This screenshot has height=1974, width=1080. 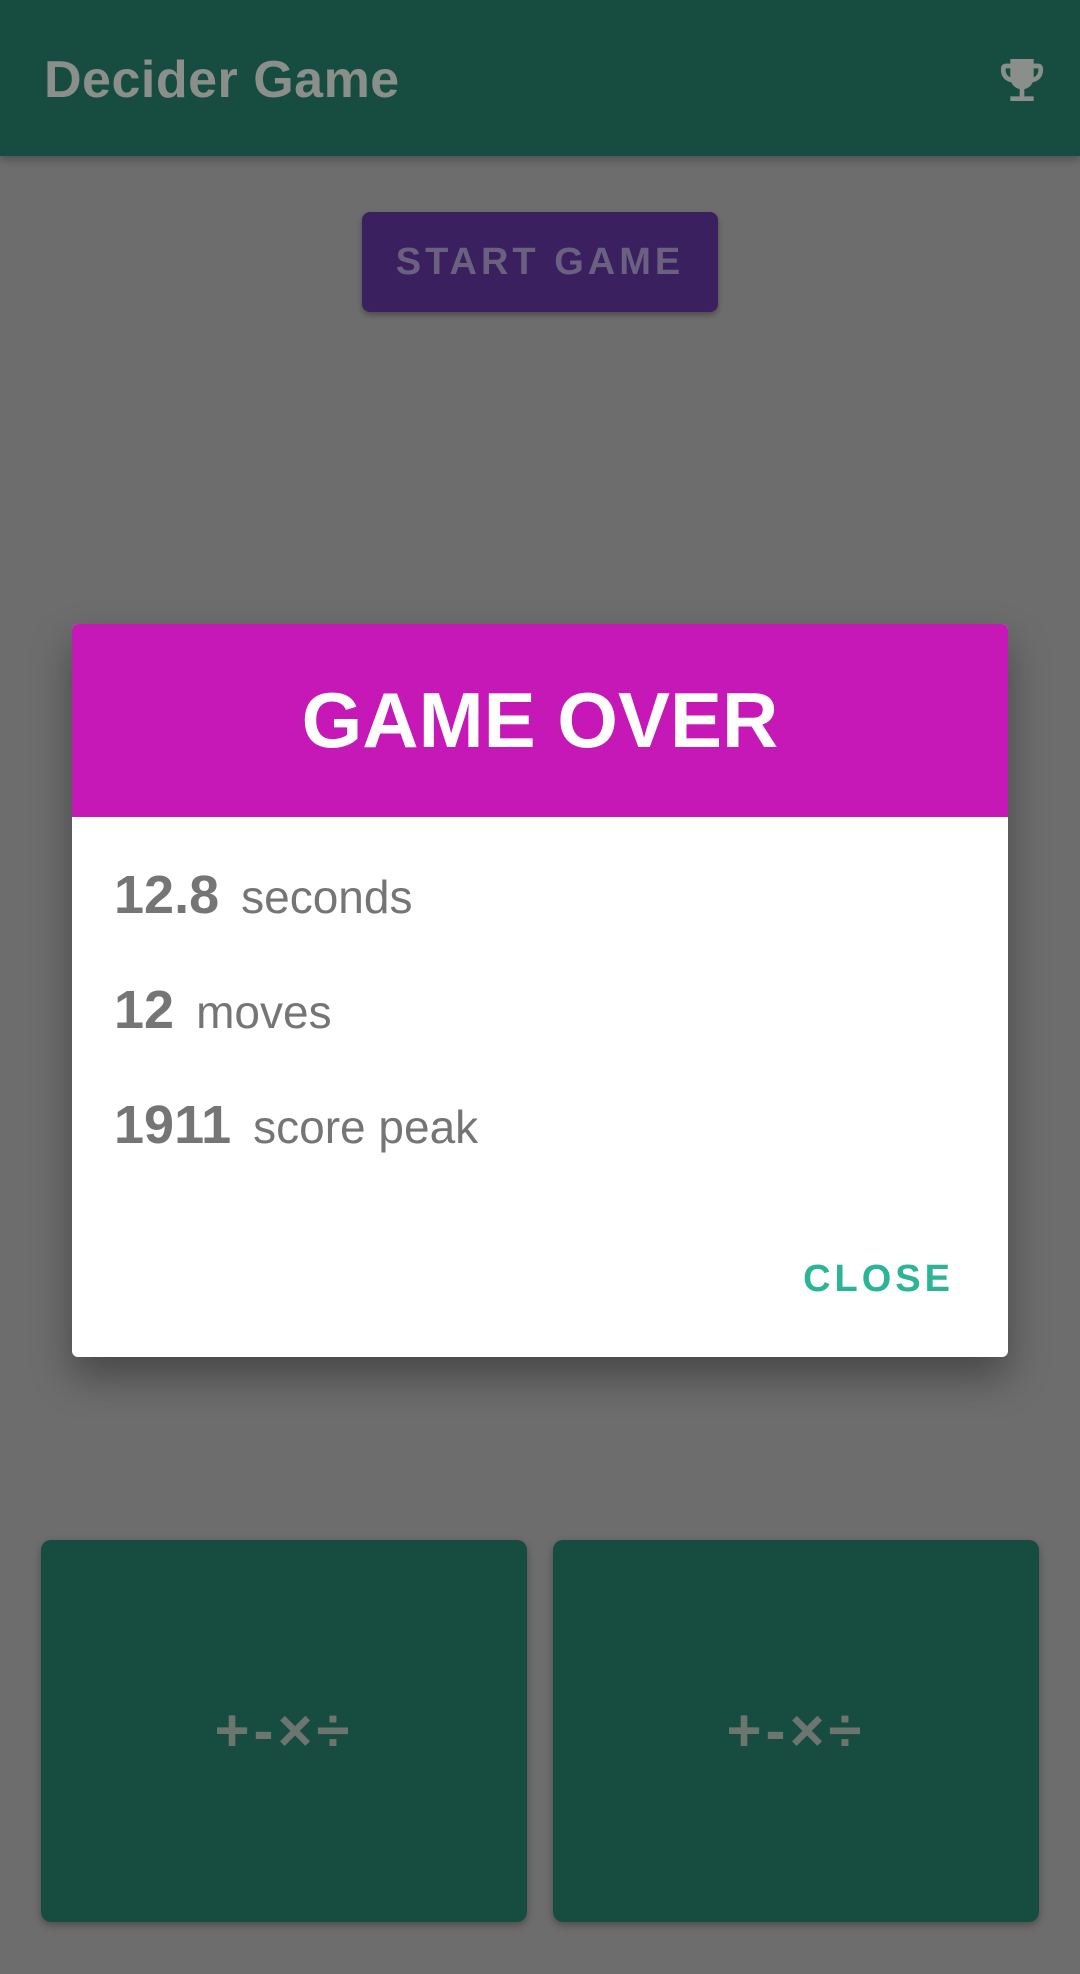 I want to click on app-bar: Decider Game, so click(x=540, y=78).